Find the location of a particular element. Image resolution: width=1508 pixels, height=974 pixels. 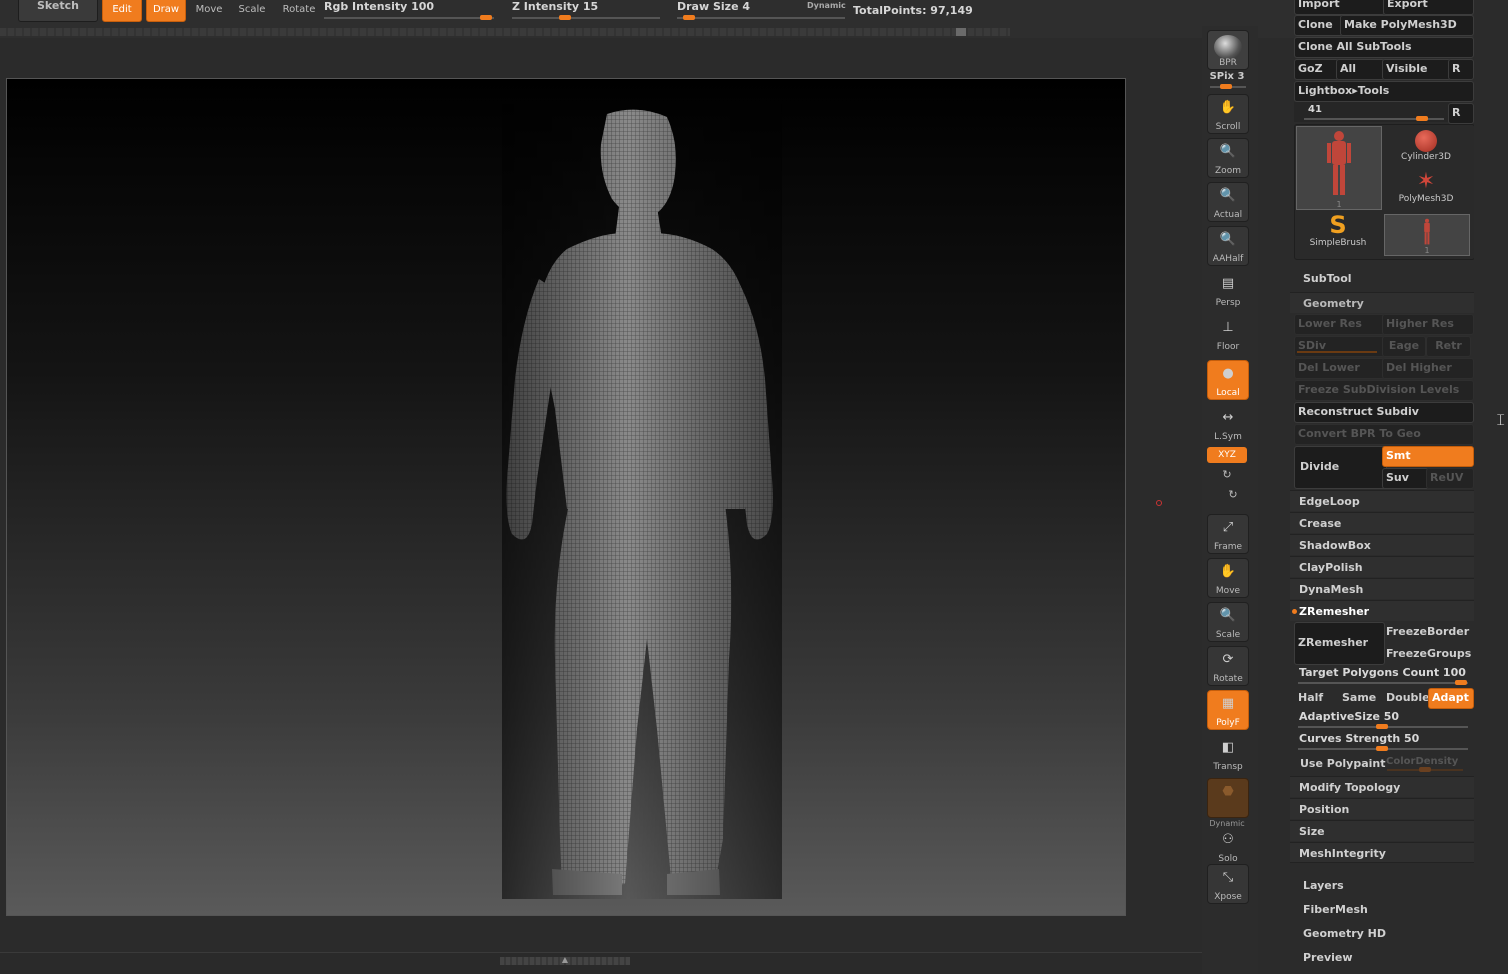

floor-button: ⊥ Floor is located at coordinates (1228, 334).